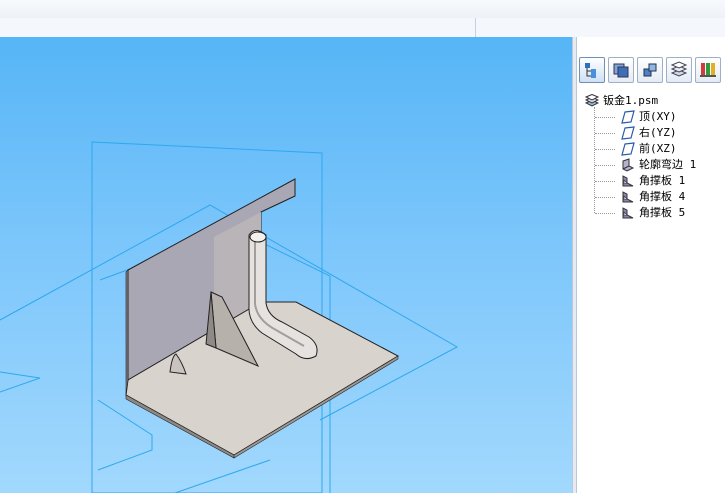  What do you see at coordinates (592, 100) in the screenshot?
I see `sheetmetal-part-icon` at bounding box center [592, 100].